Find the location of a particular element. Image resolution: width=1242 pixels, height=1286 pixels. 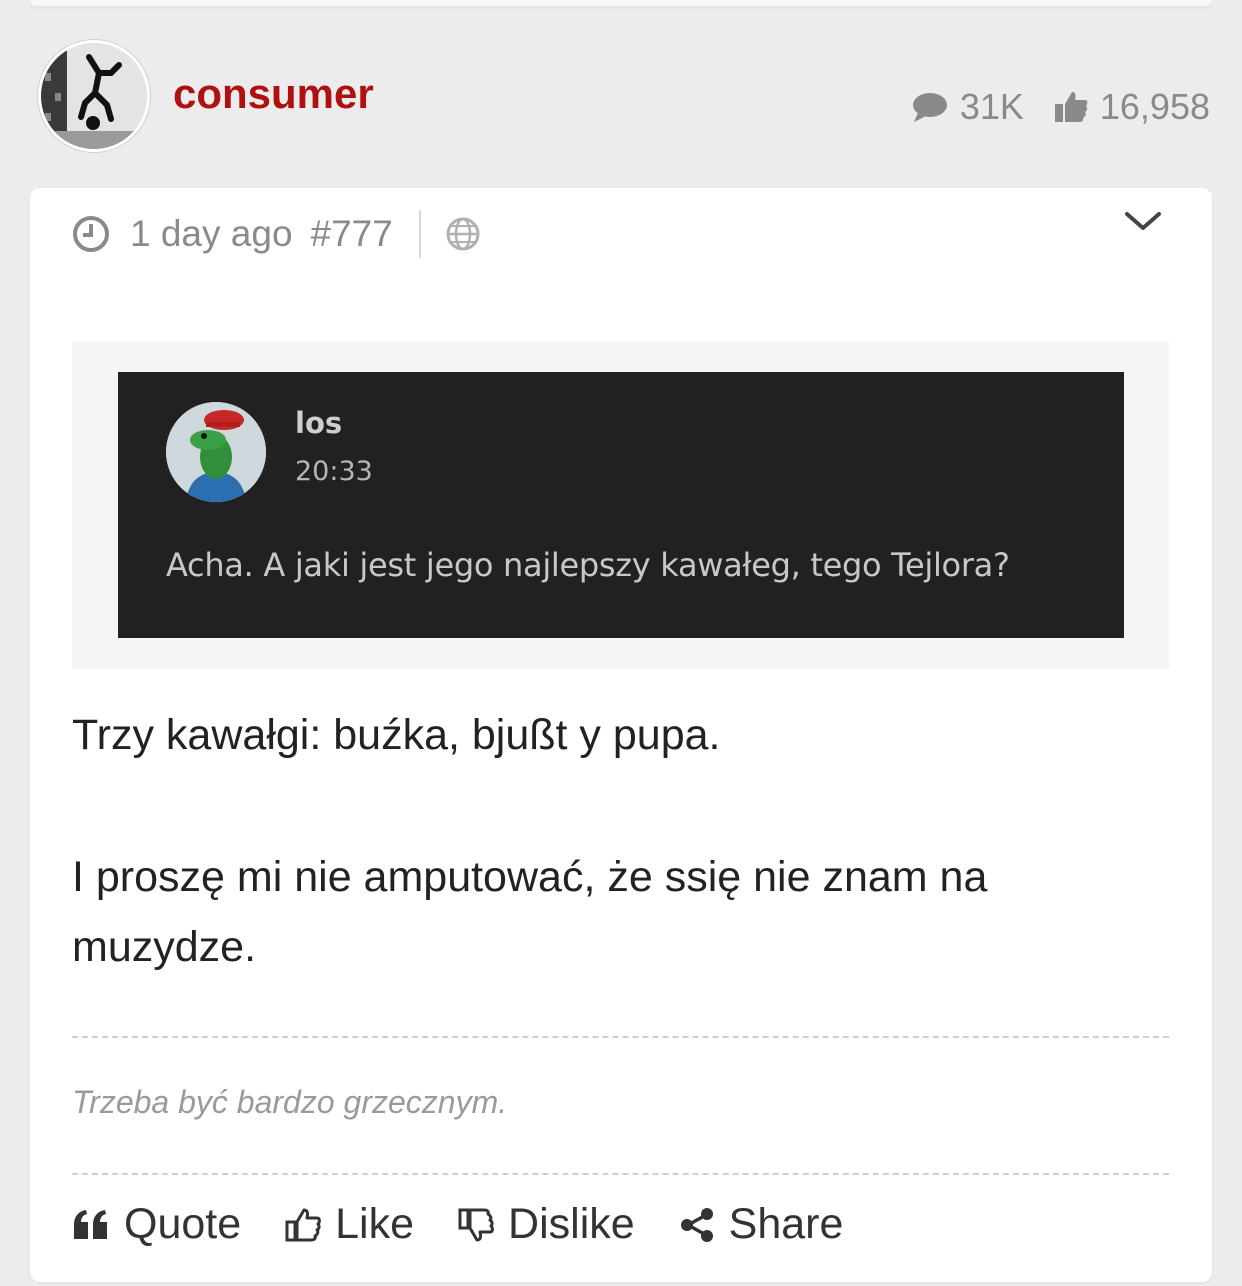

post-actions: Quote Like Dislike Share is located at coordinates (457, 1224).